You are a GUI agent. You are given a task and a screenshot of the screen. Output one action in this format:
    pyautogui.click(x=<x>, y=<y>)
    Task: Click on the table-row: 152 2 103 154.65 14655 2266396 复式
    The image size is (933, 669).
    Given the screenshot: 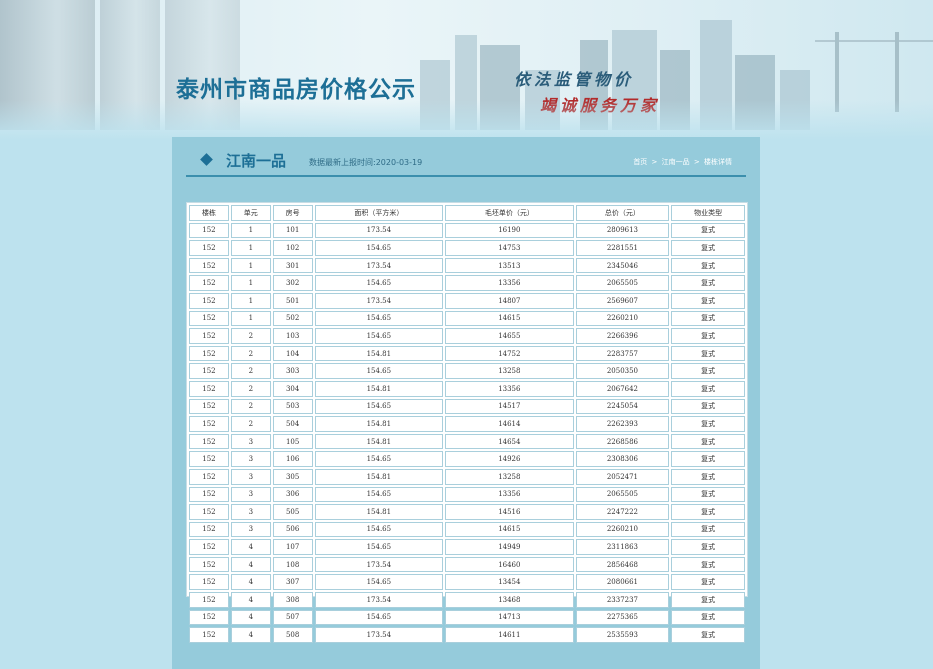 What is the action you would take?
    pyautogui.click(x=467, y=336)
    